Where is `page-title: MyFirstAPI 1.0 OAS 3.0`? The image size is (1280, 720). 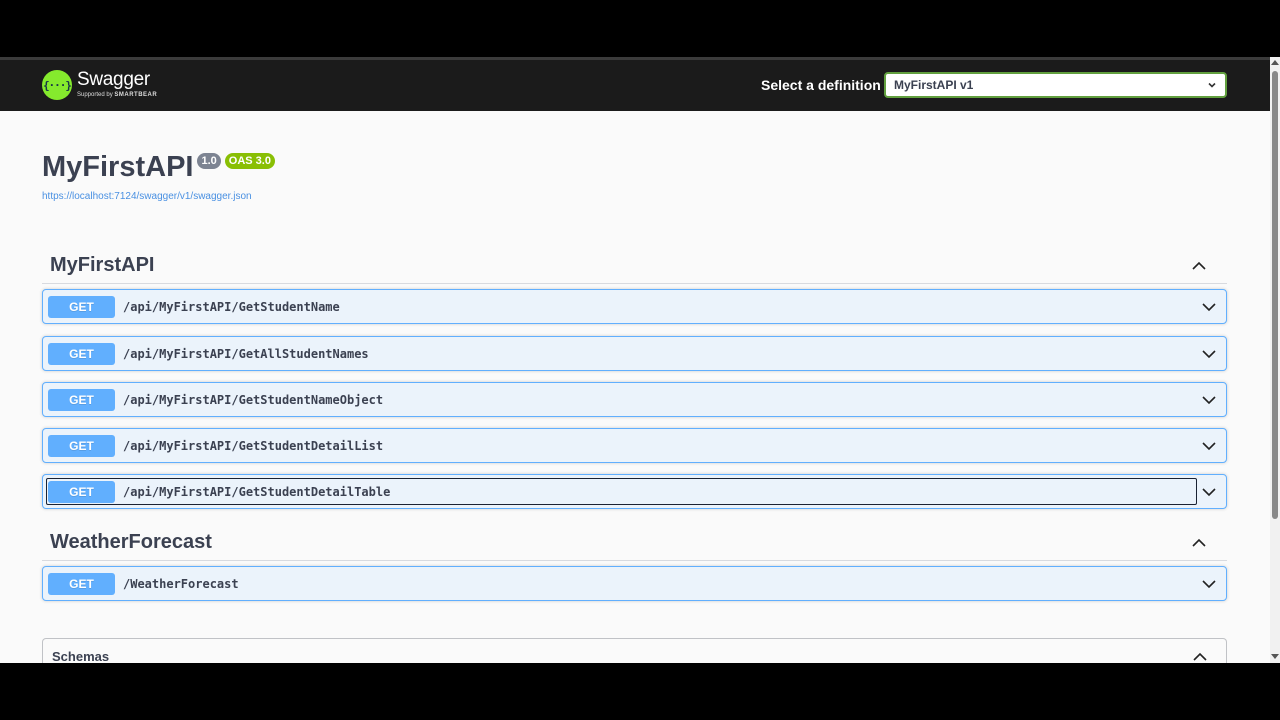
page-title: MyFirstAPI 1.0 OAS 3.0 is located at coordinates (158, 167).